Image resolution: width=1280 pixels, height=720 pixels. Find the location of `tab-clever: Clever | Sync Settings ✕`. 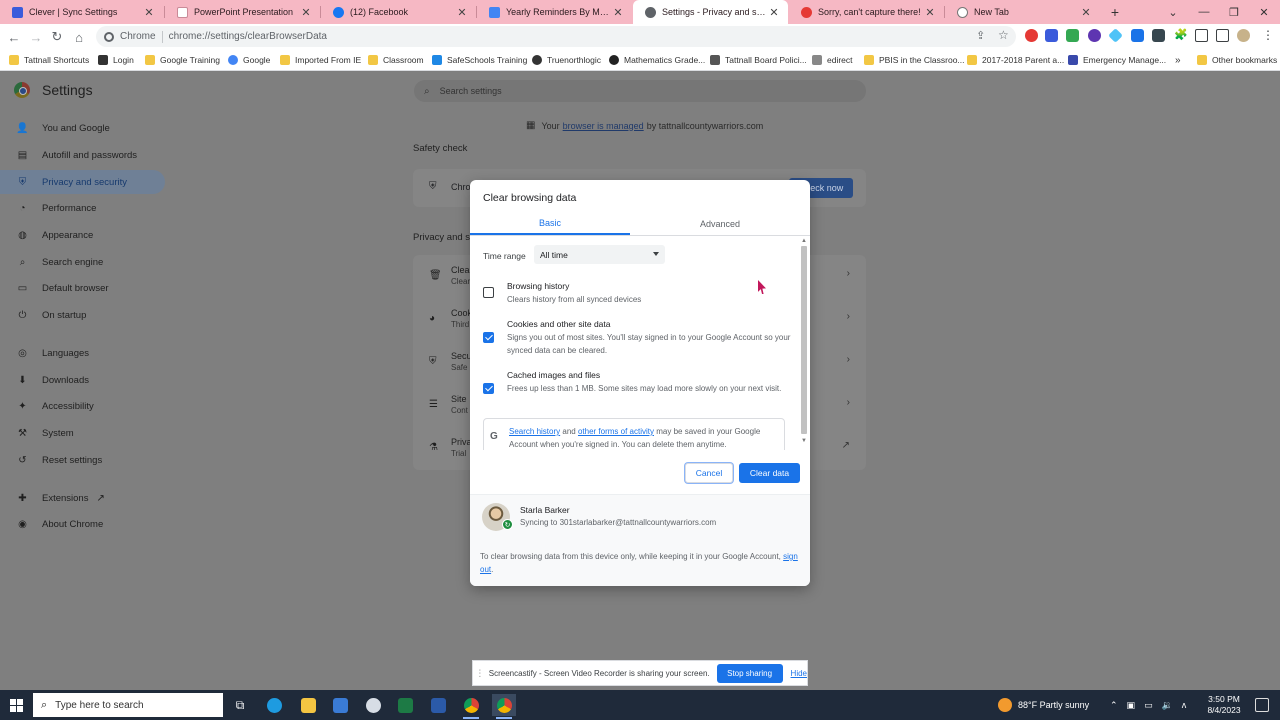

tab-clever: Clever | Sync Settings ✕ is located at coordinates (81, 12).